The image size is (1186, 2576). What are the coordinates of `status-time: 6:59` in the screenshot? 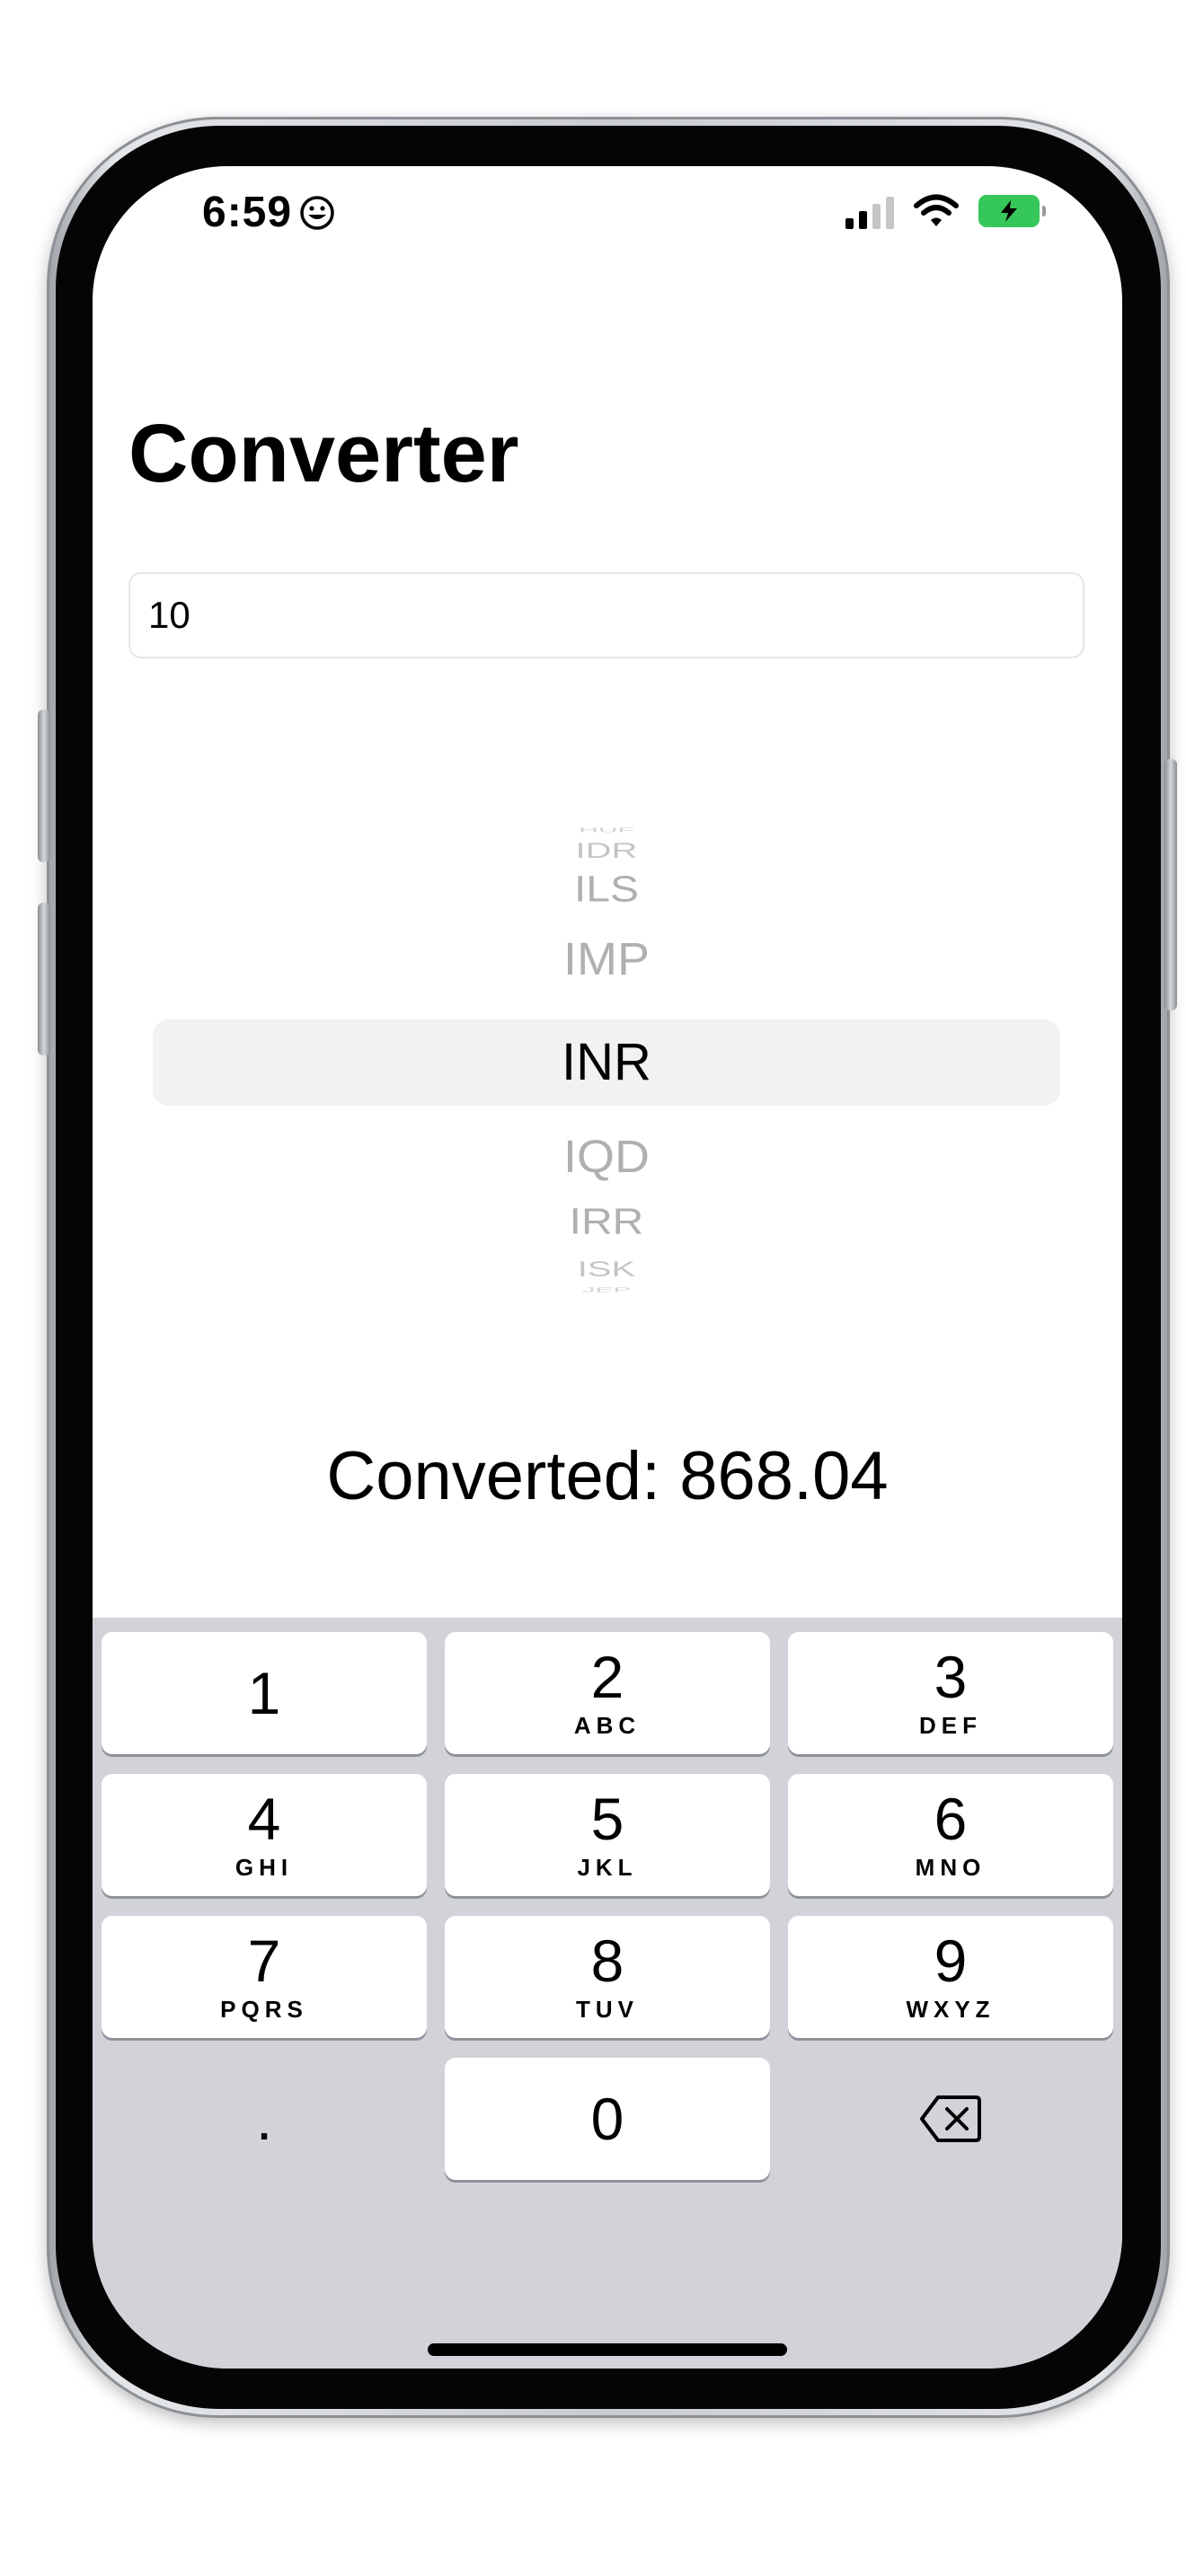 It's located at (268, 212).